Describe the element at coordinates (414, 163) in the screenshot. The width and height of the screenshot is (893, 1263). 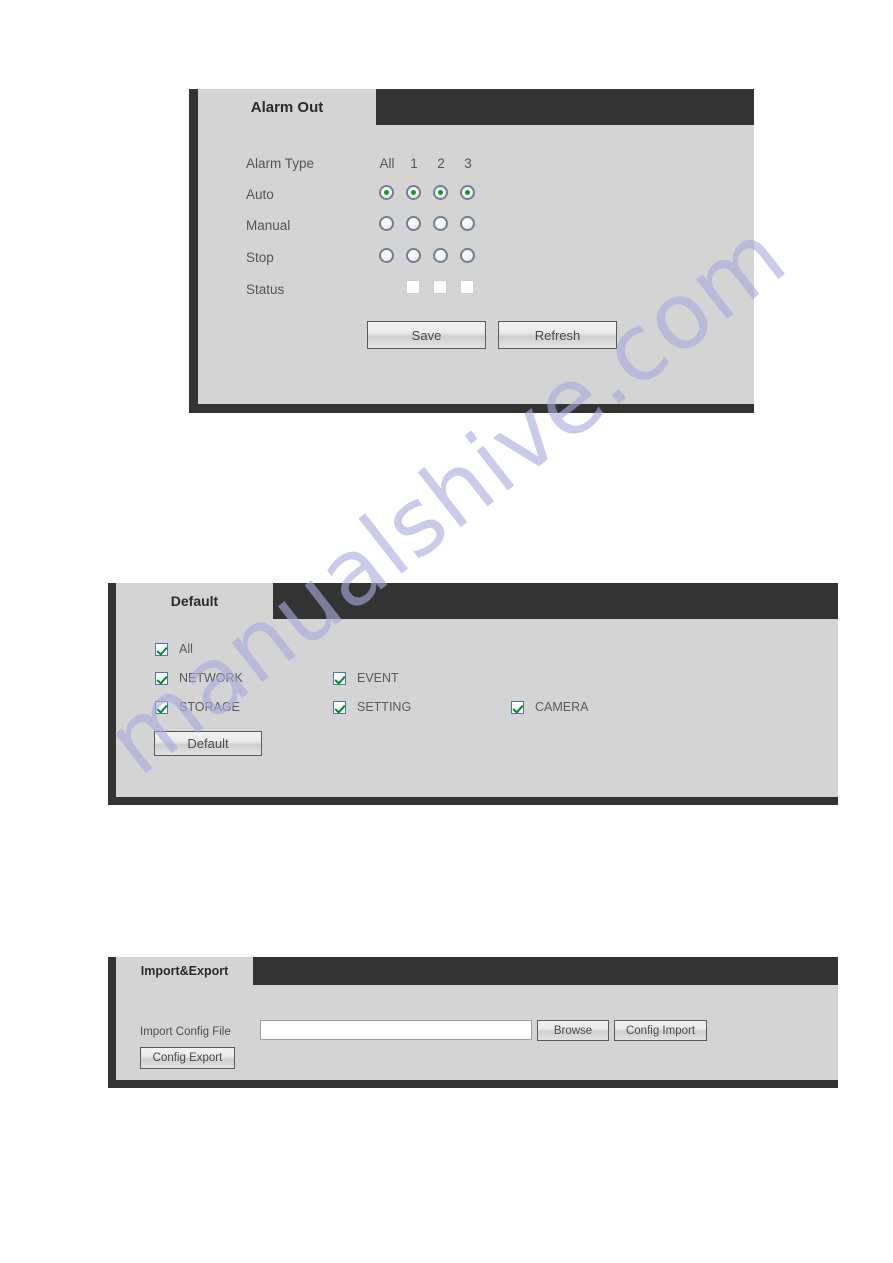
I see `column-header-1: 1` at that location.